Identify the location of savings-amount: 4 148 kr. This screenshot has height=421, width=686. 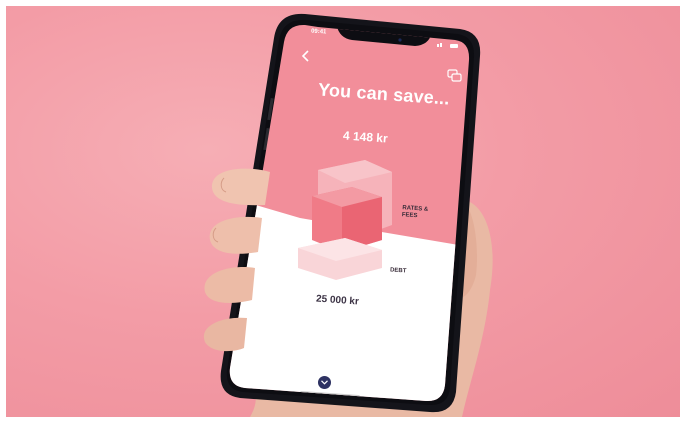
(365, 137).